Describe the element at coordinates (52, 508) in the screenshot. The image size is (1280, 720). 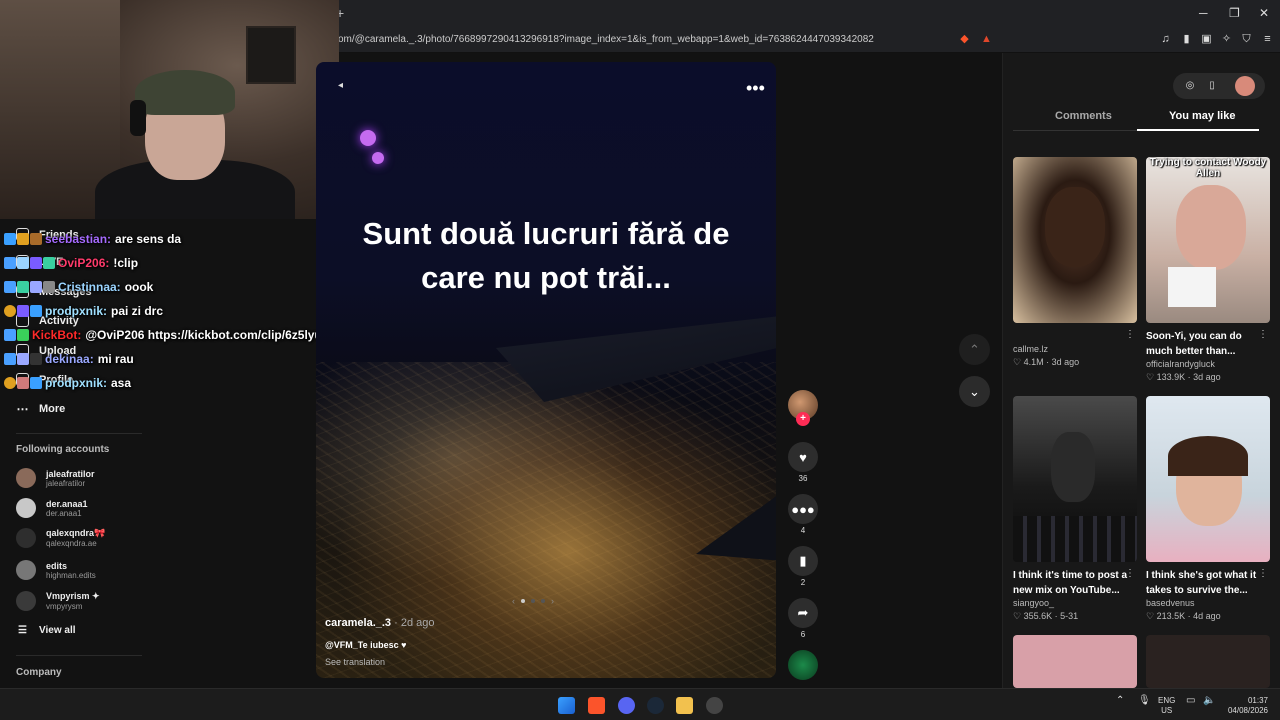
I see `following-account: der.anaa1 der.anaa1` at that location.